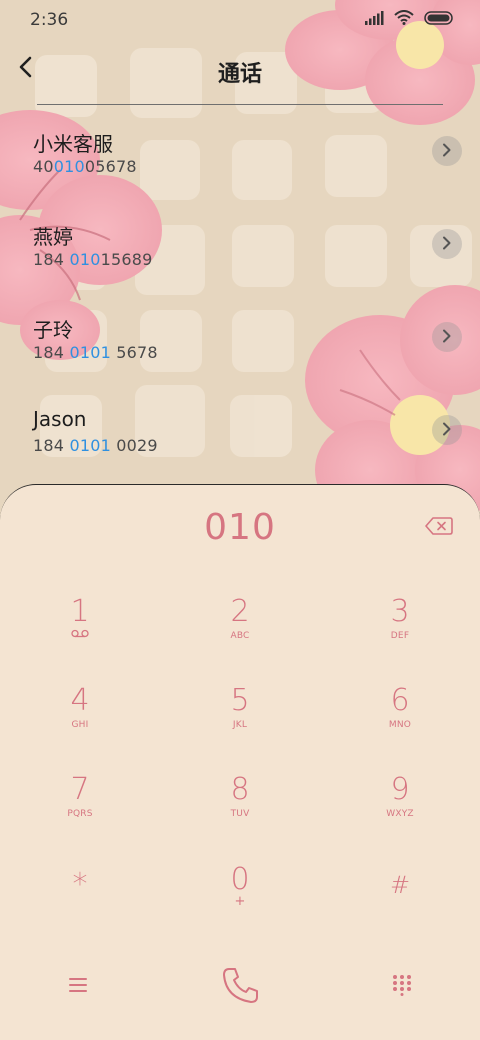 Image resolution: width=480 pixels, height=1040 pixels. What do you see at coordinates (240, 700) in the screenshot?
I see `key-digit: 5` at bounding box center [240, 700].